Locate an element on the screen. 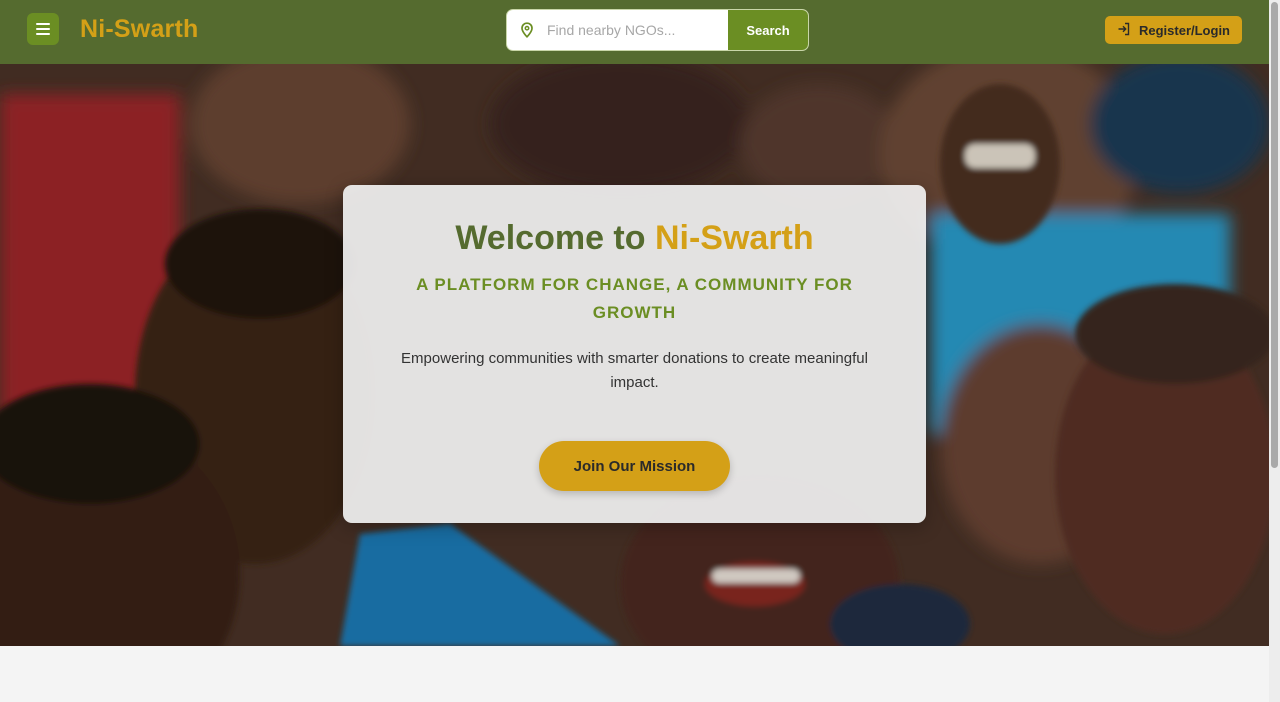  brand-logo: Ni-Swarth is located at coordinates (139, 29).